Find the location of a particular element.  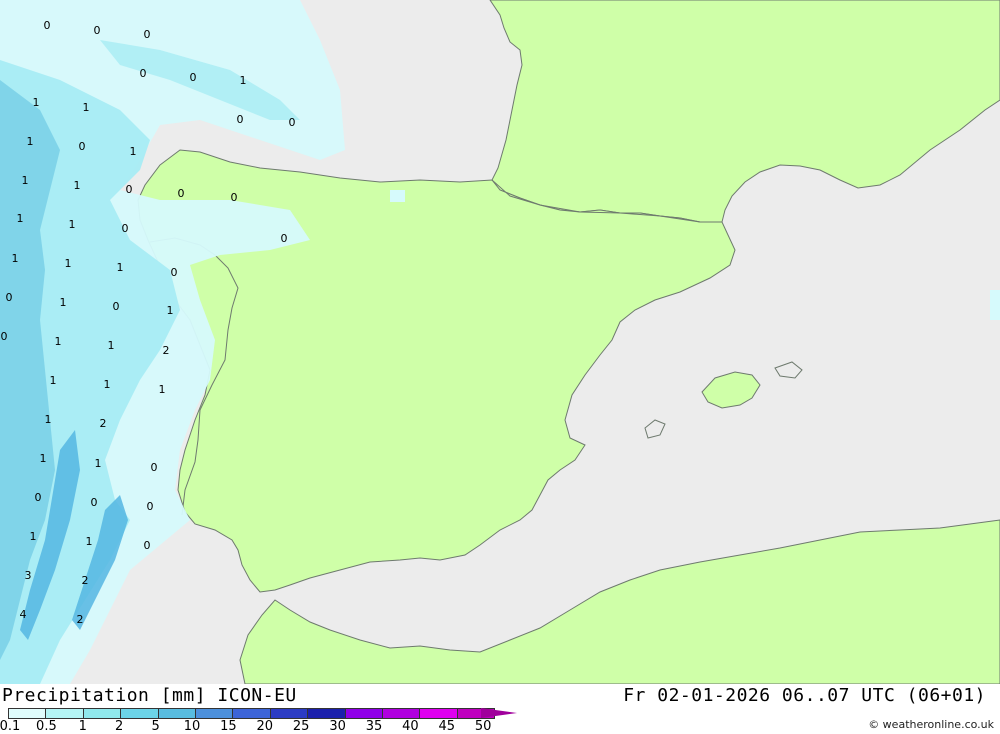

legend-label: 2 is located at coordinates (119, 726).